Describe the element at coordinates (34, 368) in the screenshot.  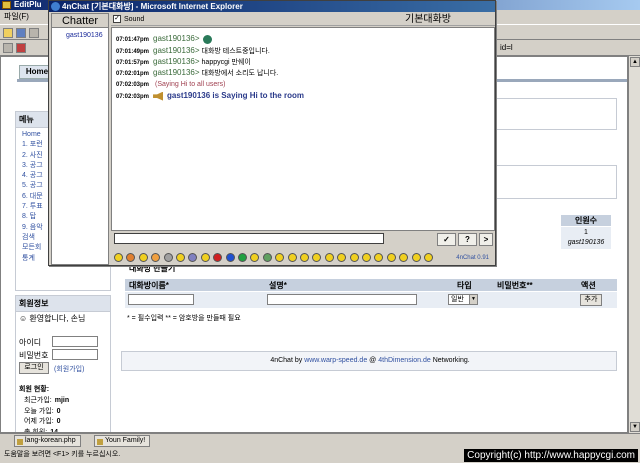
I see `login-button: 로그인` at that location.